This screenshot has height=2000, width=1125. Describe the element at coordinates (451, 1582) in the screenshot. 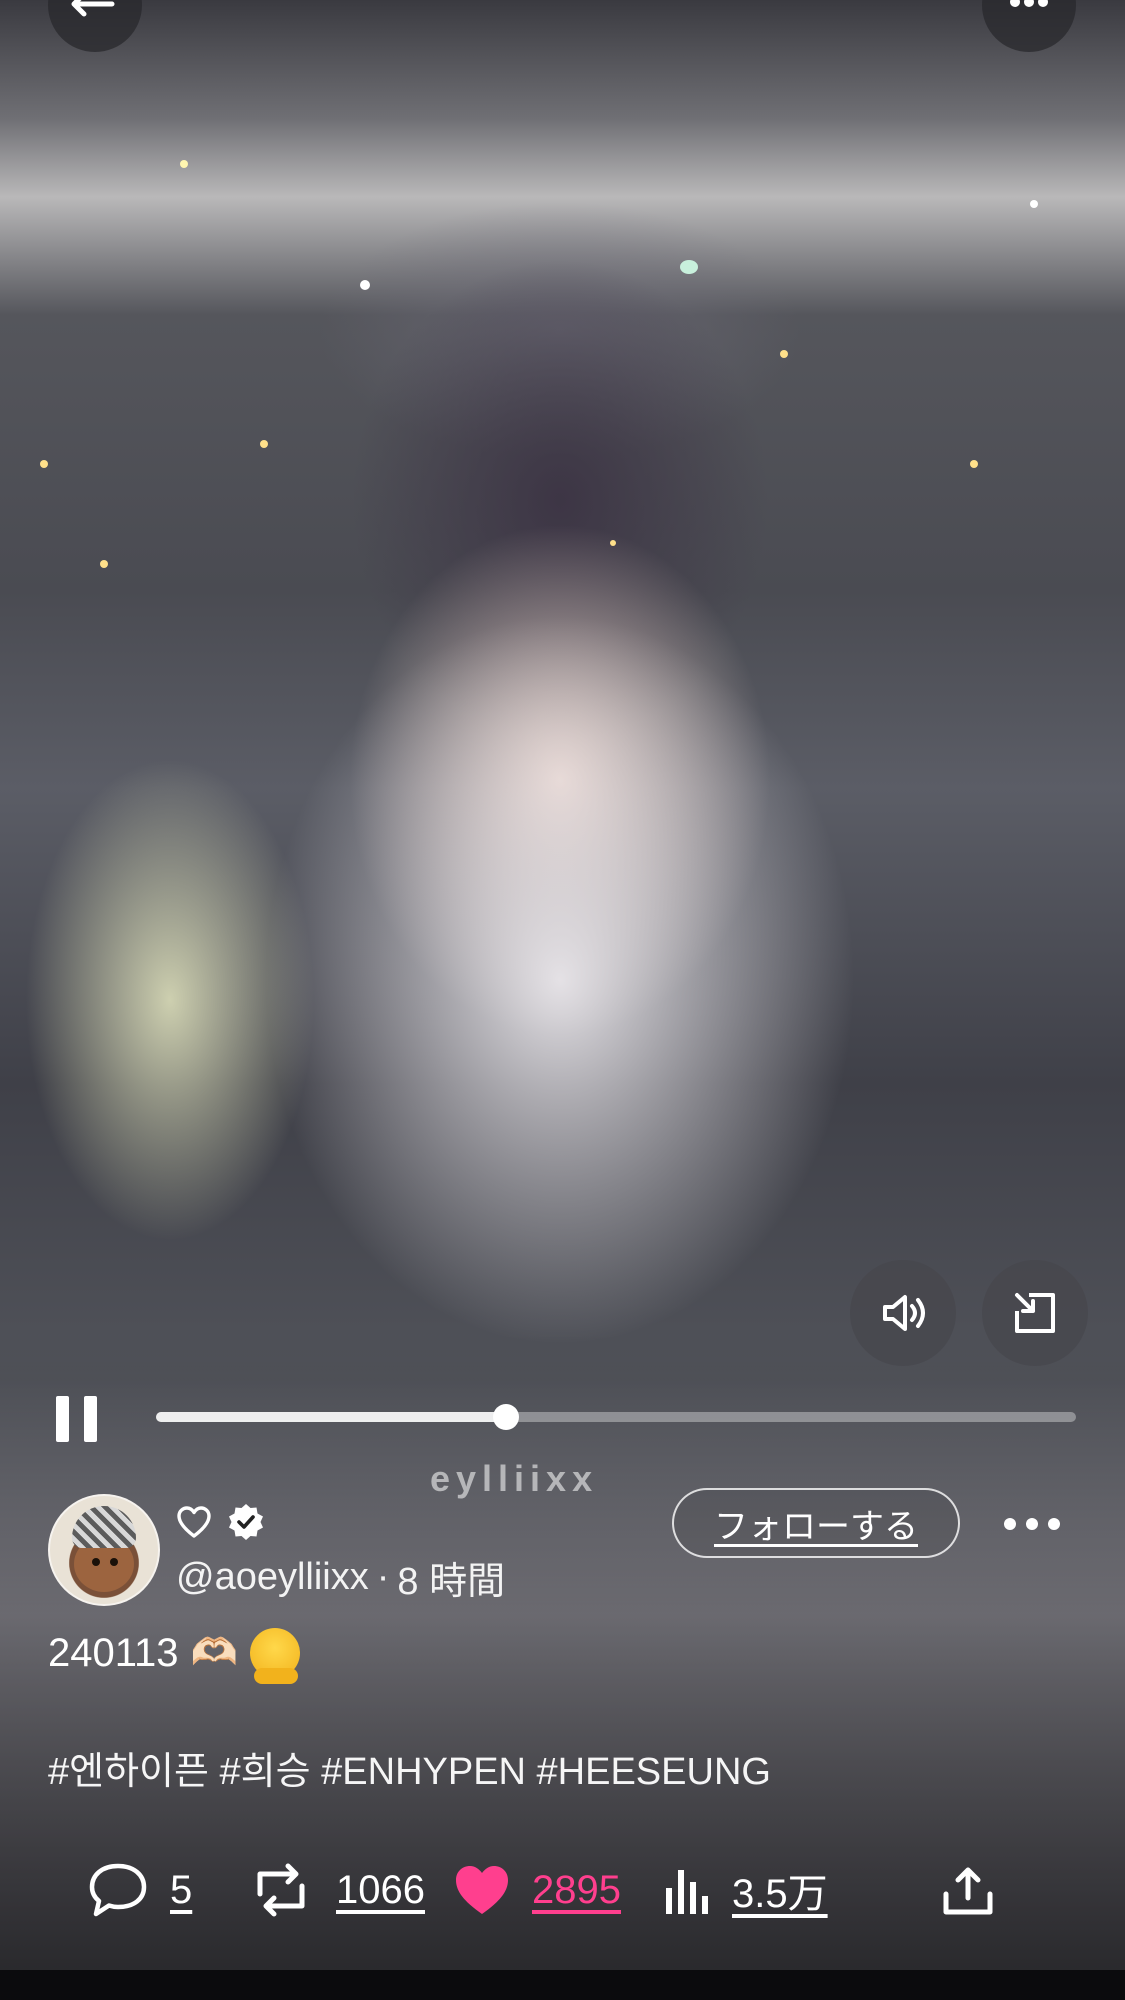

I see `post-time: 8 時間` at that location.